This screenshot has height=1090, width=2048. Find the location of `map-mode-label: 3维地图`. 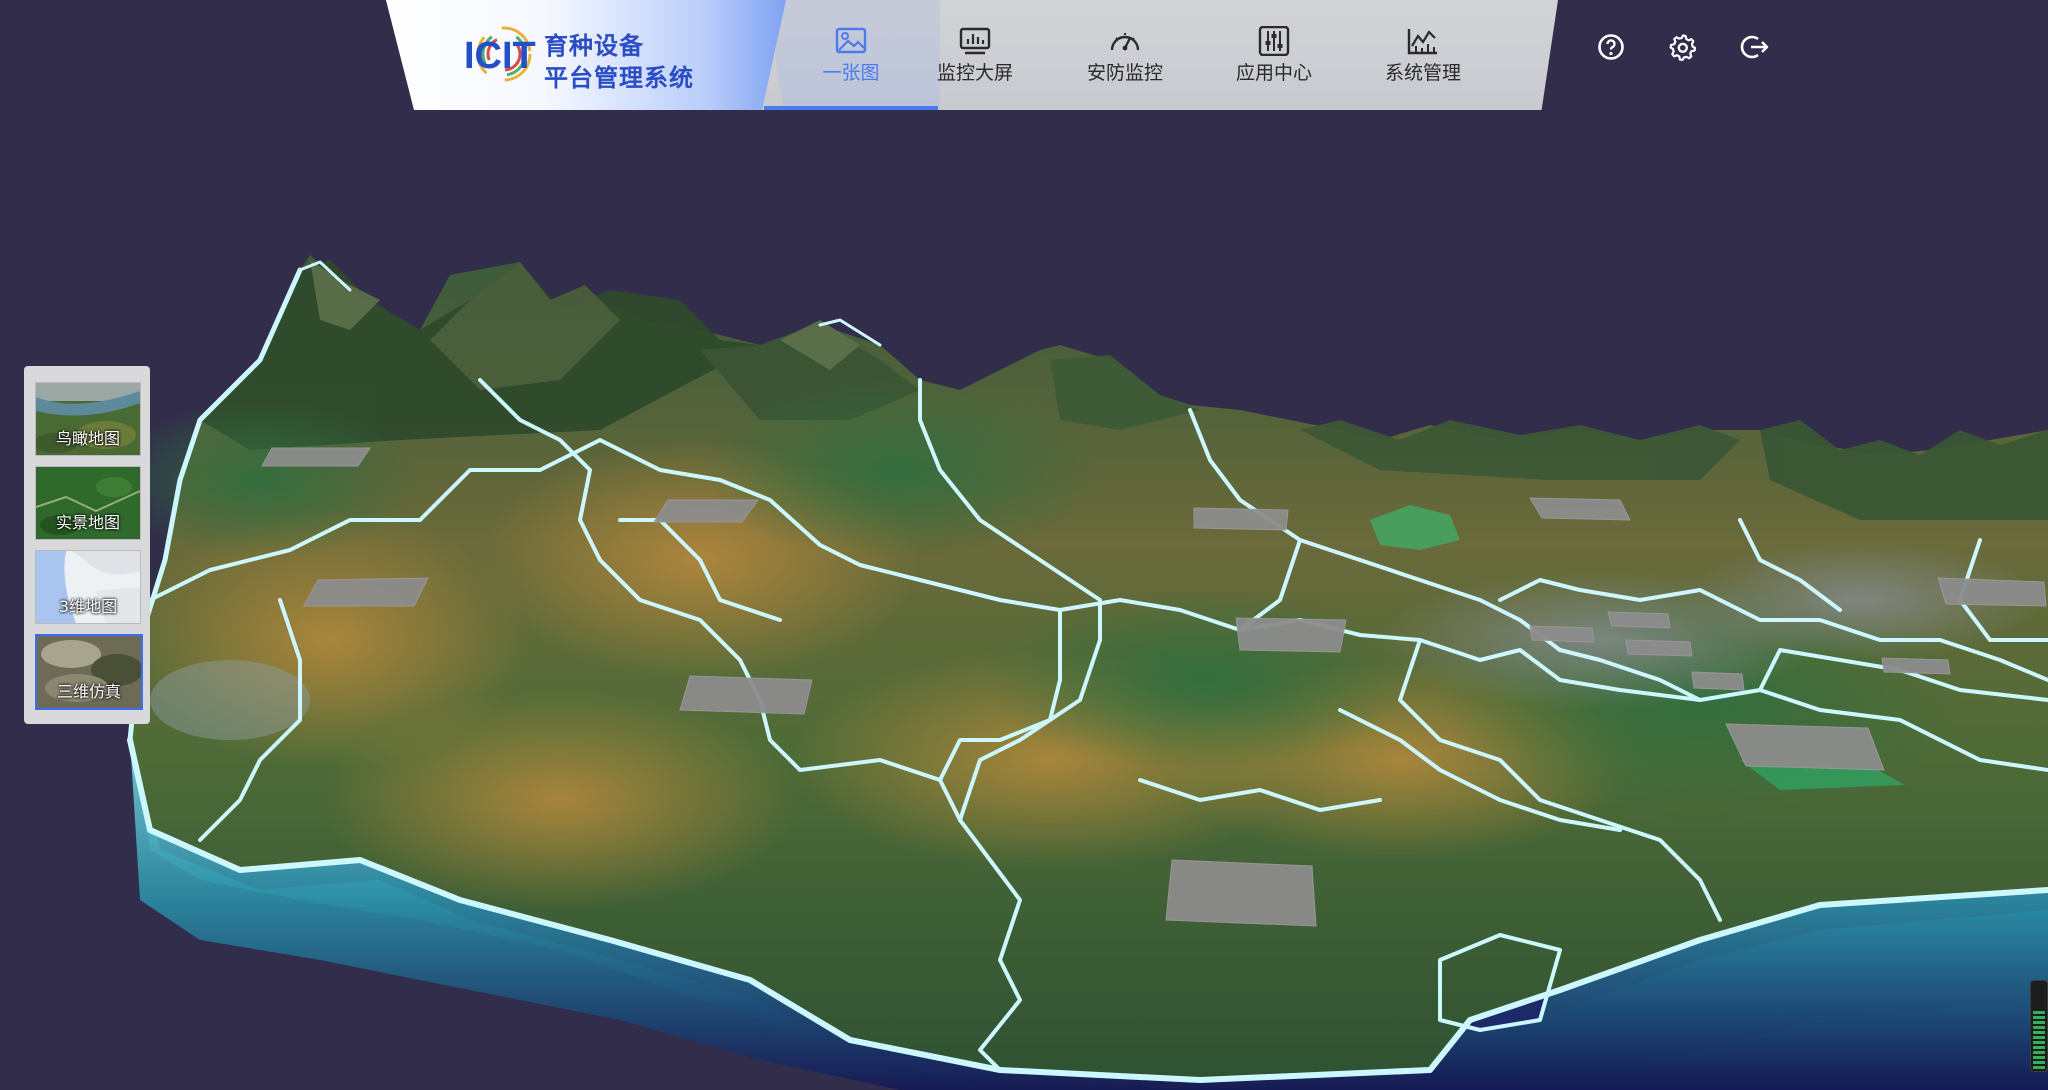

map-mode-label: 3维地图 is located at coordinates (88, 606).